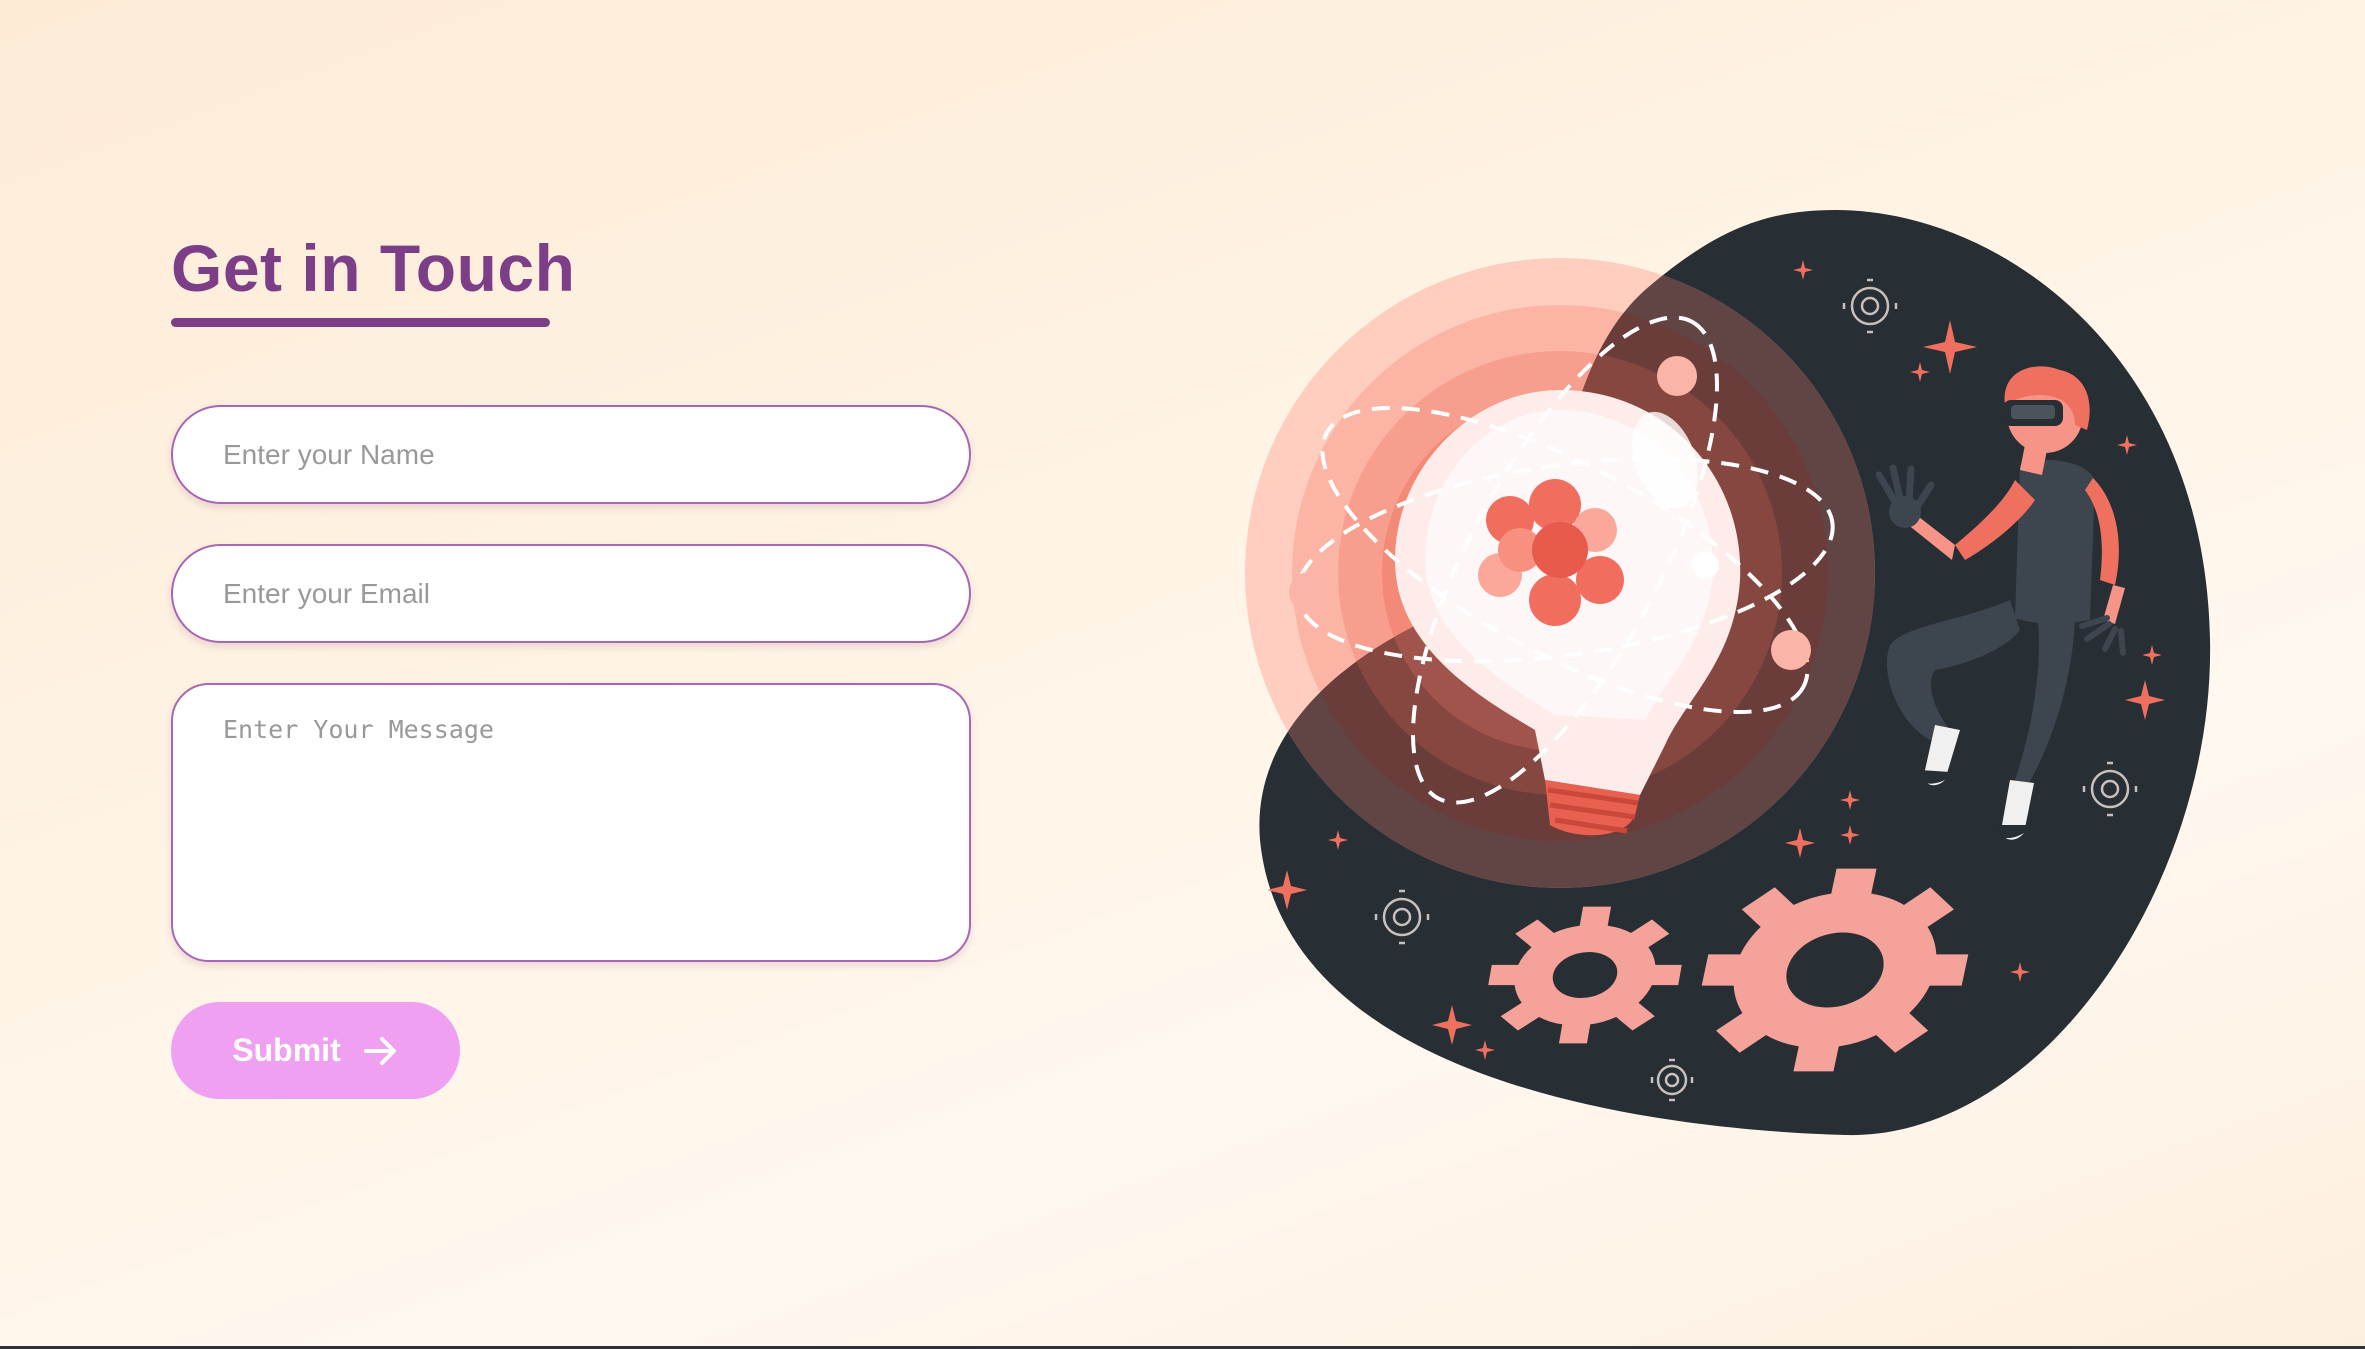  Describe the element at coordinates (360, 322) in the screenshot. I see `title-underline` at that location.